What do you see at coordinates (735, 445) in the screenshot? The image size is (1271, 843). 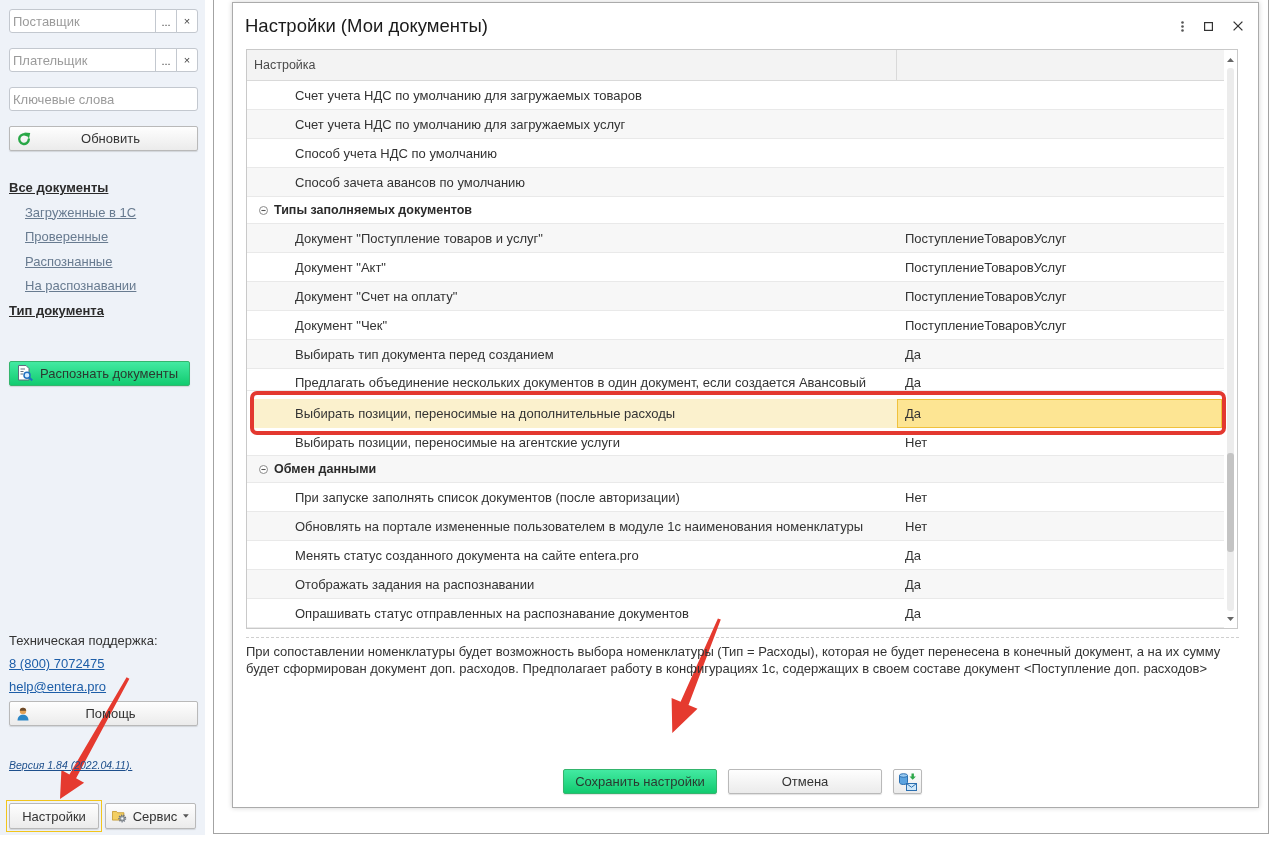 I see `table-row: Выбирать позиции, переносимые на агентские услуги Нет` at bounding box center [735, 445].